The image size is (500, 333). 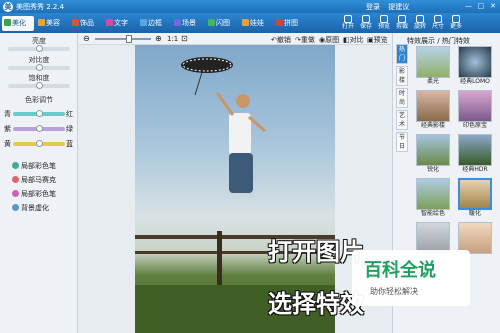 I want to click on rotate-icon, so click(x=420, y=19).